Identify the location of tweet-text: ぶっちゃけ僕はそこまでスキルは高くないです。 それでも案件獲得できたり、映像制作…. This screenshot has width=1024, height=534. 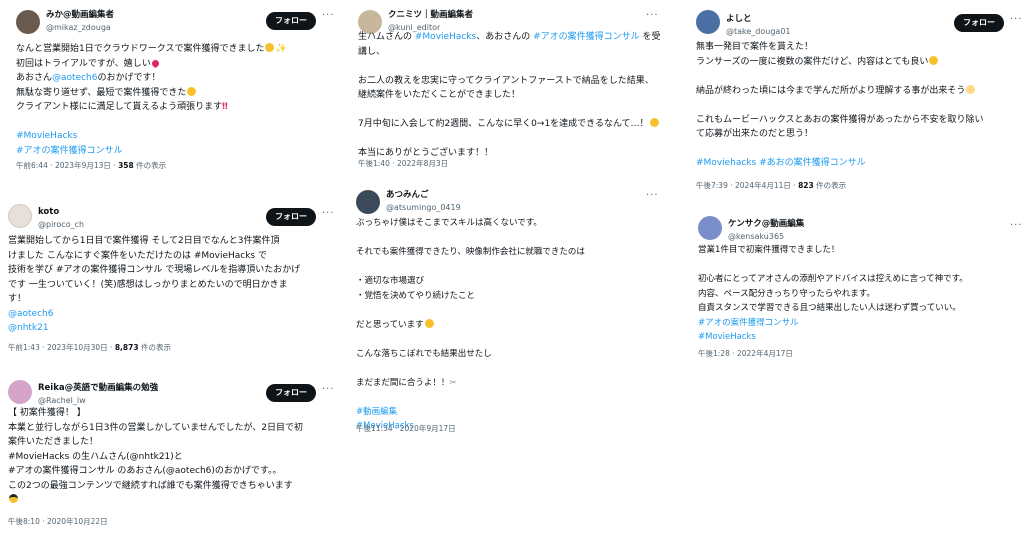
(506, 325).